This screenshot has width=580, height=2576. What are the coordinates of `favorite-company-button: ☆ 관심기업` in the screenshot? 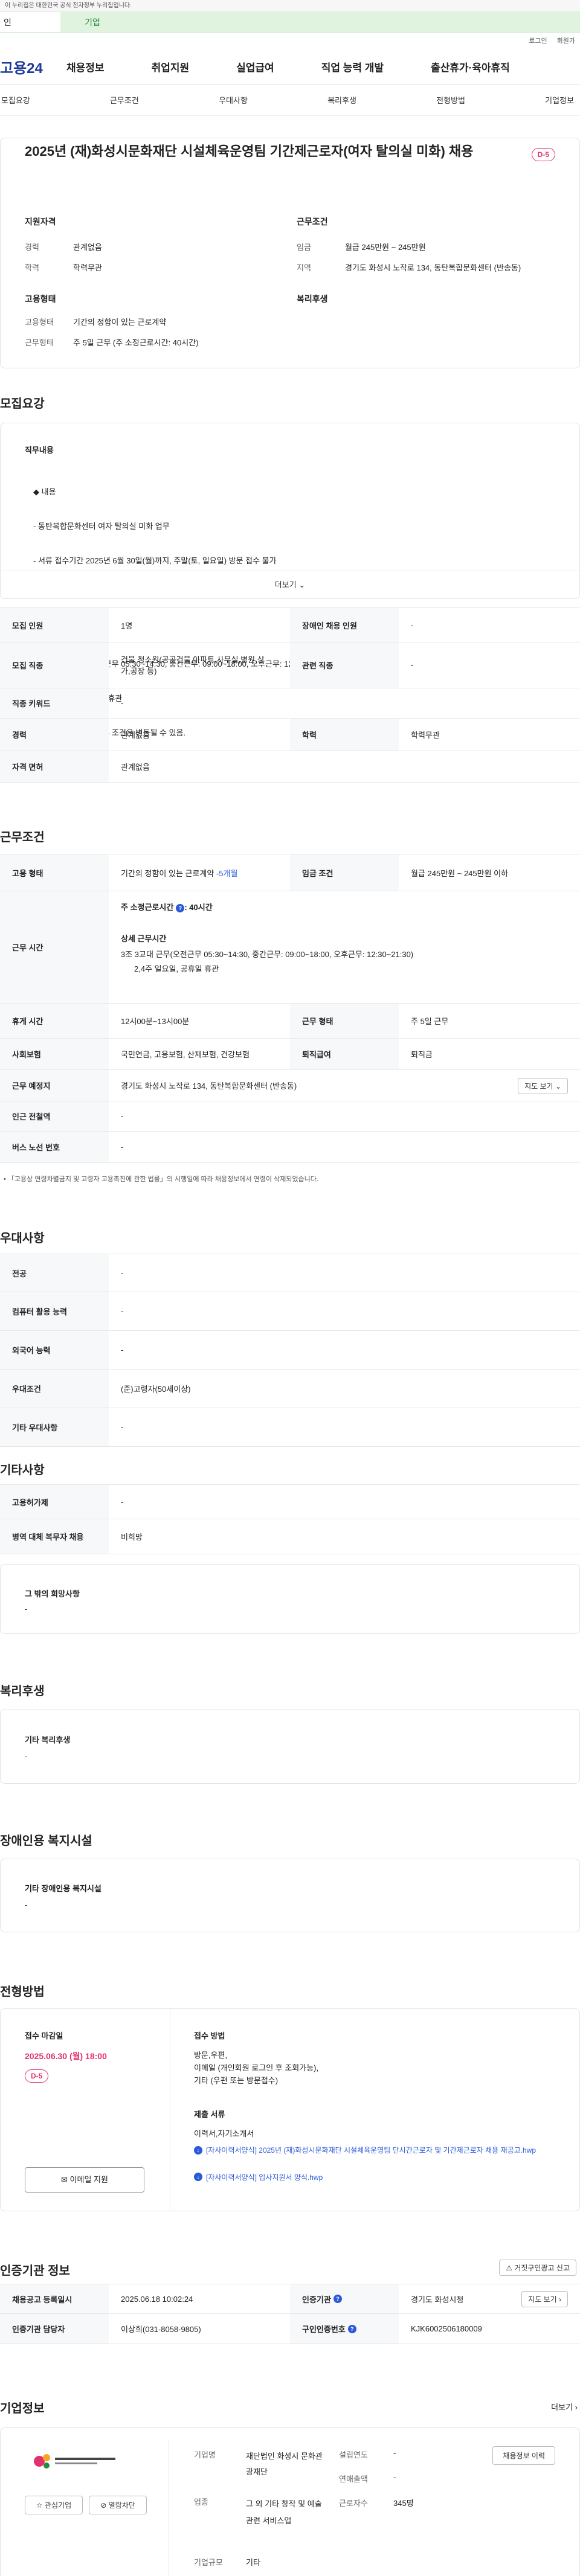 It's located at (54, 2505).